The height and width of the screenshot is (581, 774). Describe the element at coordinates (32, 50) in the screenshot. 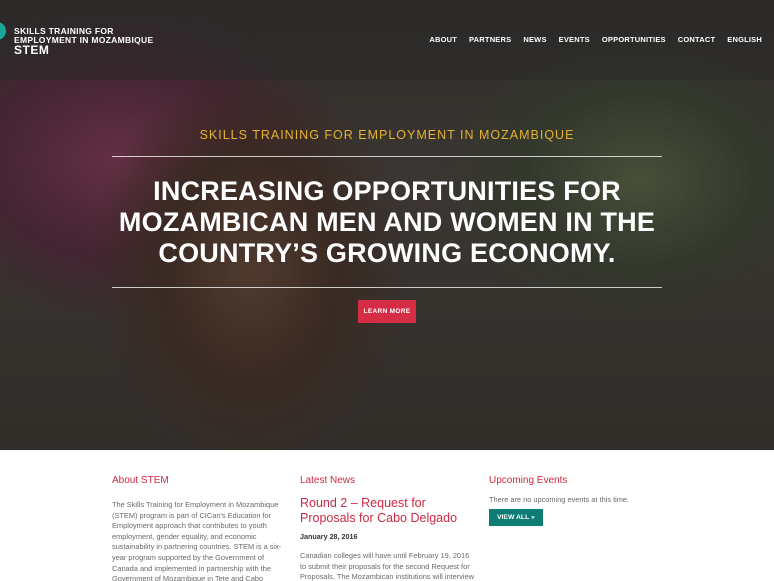

I see `logo-acronym: STEM` at that location.